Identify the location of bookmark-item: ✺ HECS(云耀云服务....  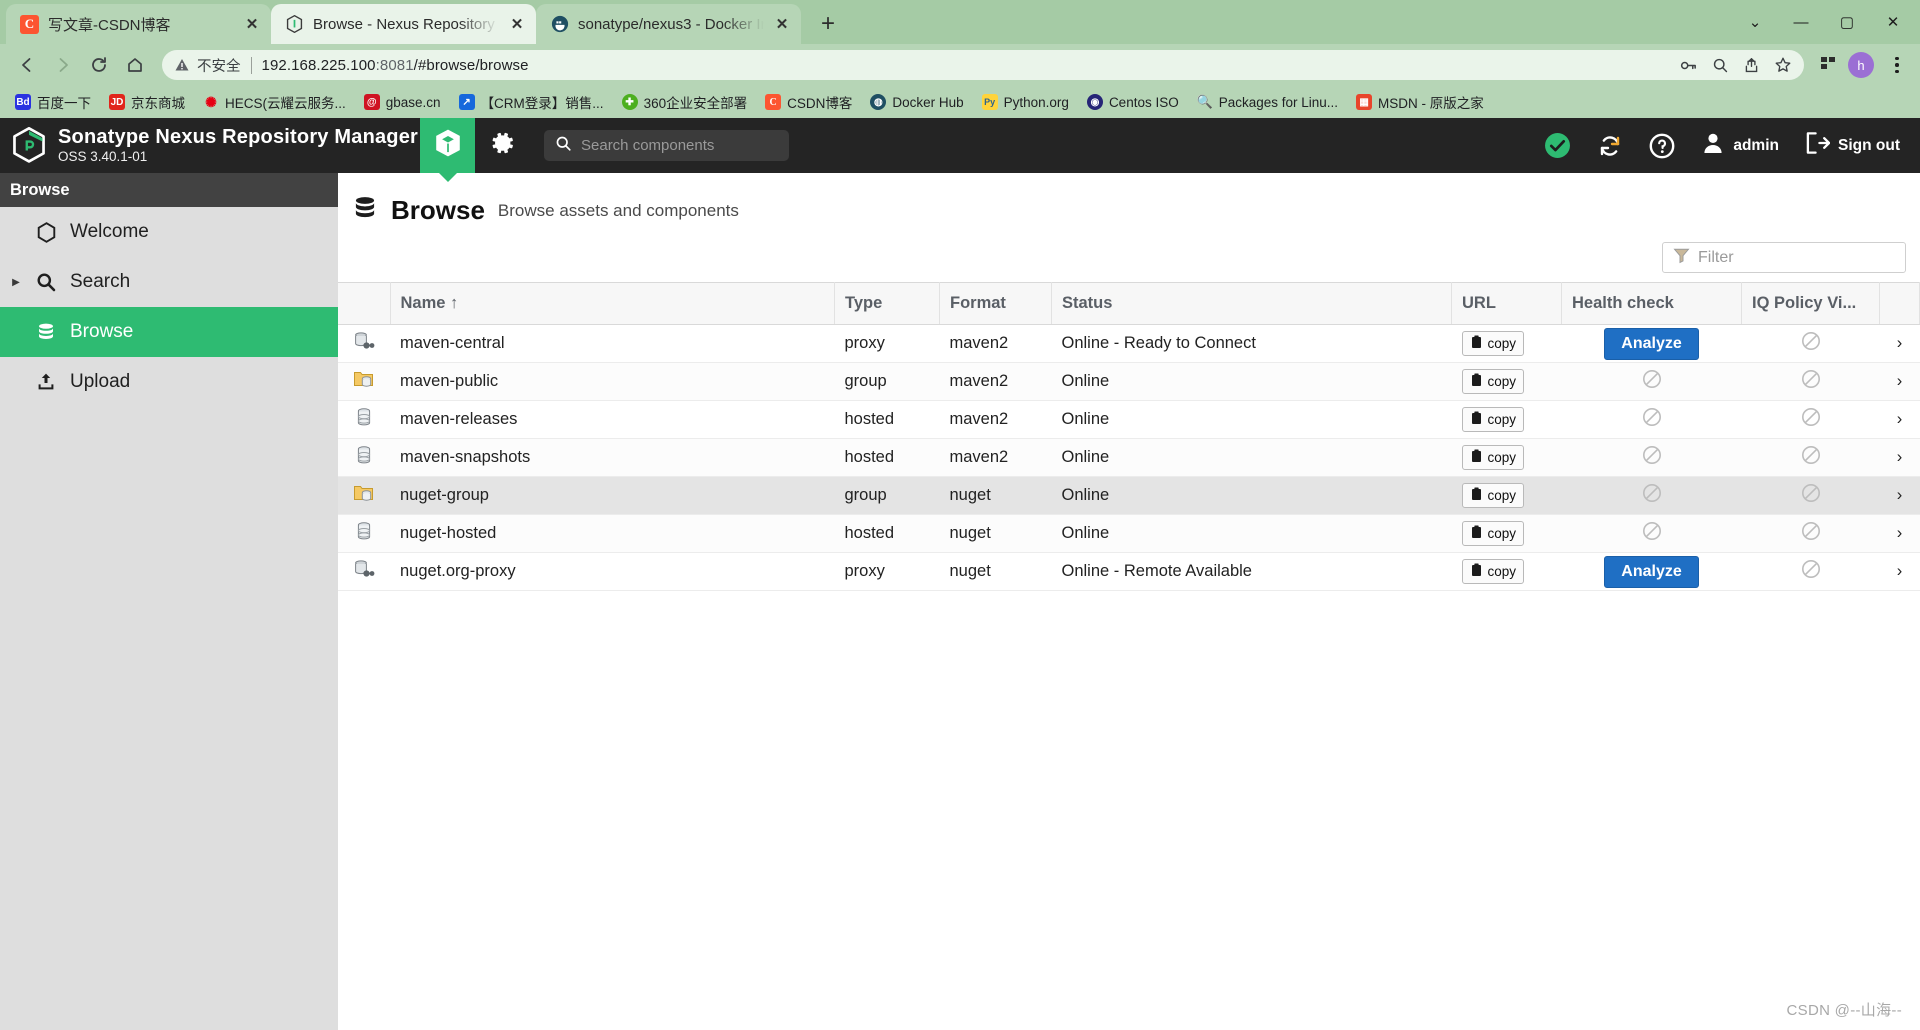
(274, 102).